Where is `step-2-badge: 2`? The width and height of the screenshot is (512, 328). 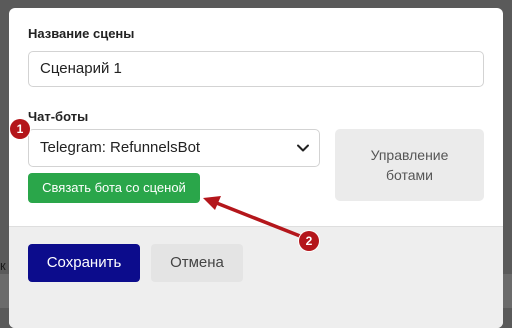
step-2-badge: 2 is located at coordinates (309, 241).